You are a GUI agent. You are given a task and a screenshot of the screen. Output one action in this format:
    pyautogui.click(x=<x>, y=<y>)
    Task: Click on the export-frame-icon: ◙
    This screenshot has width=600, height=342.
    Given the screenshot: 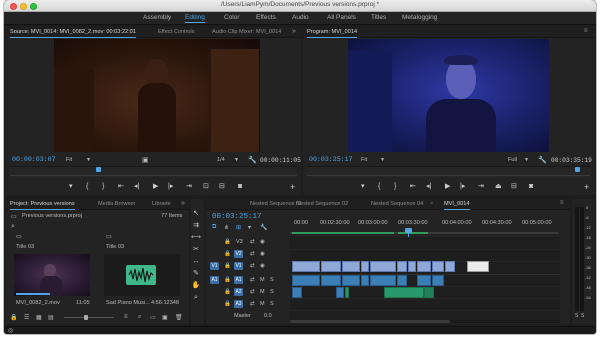 What is the action you would take?
    pyautogui.click(x=531, y=187)
    